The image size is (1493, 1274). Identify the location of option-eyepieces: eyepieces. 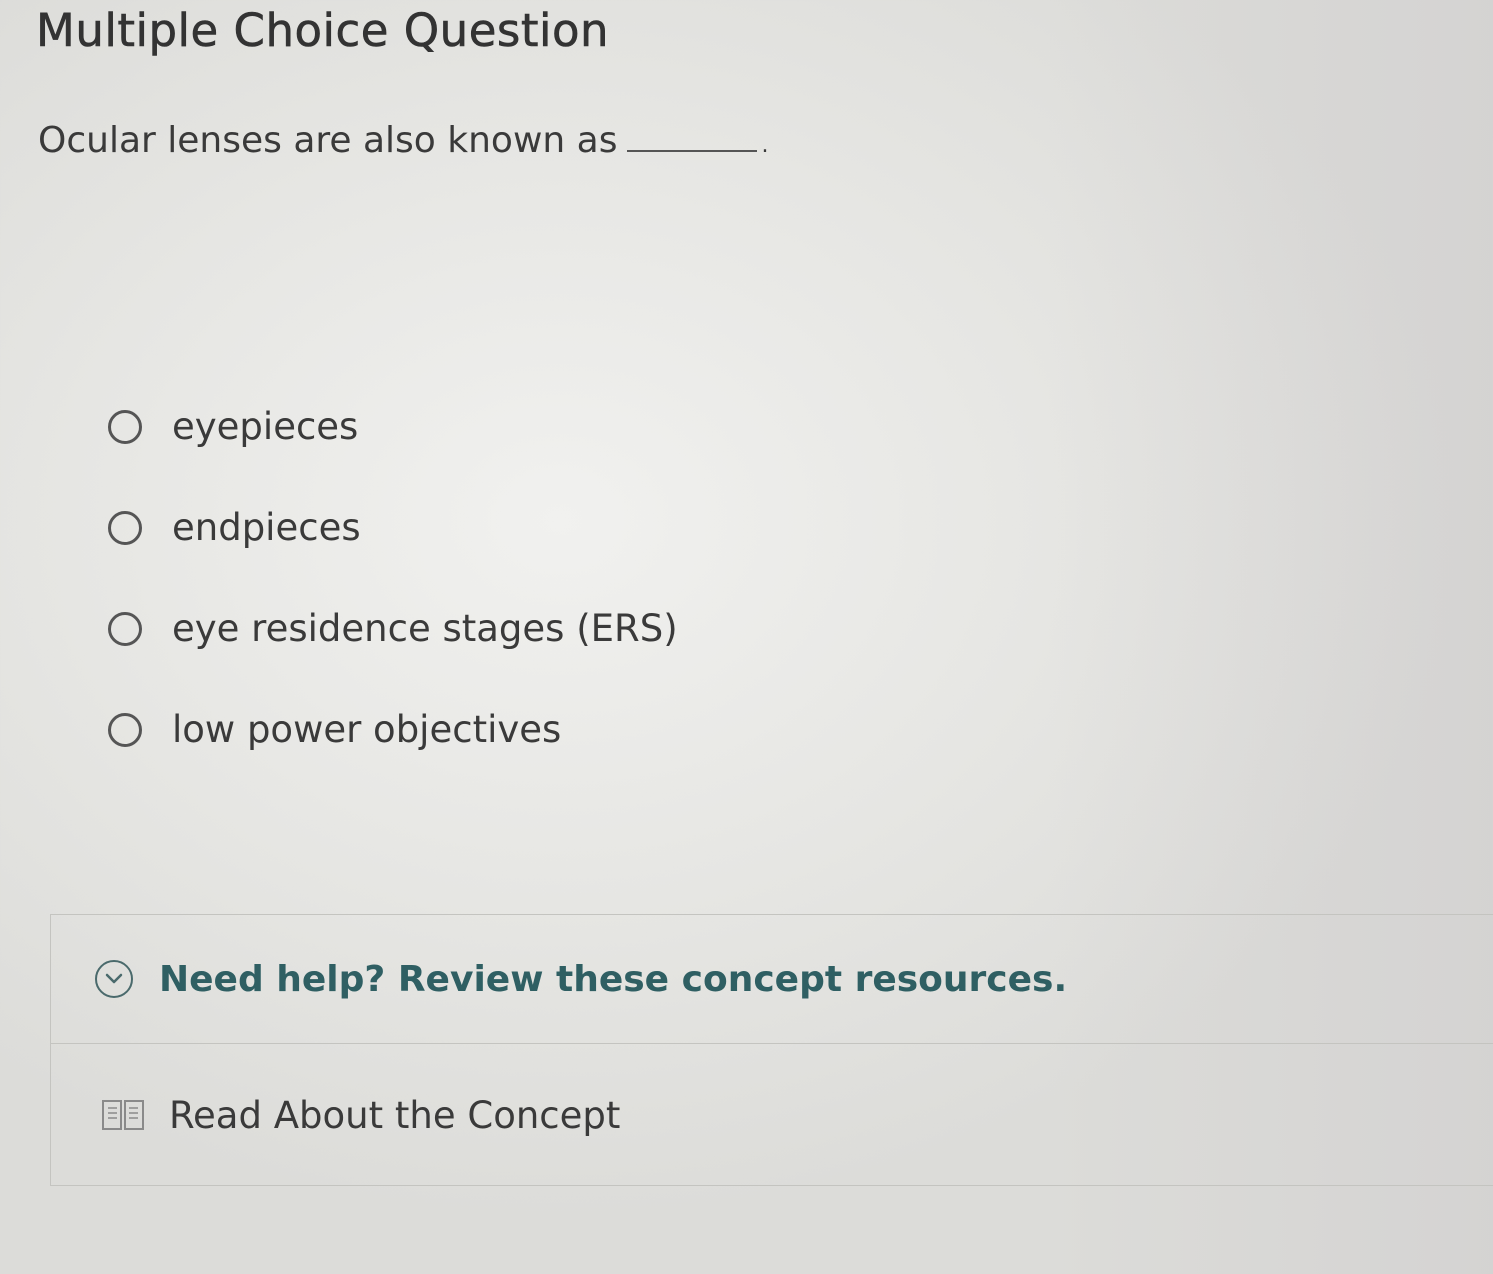
(393, 426).